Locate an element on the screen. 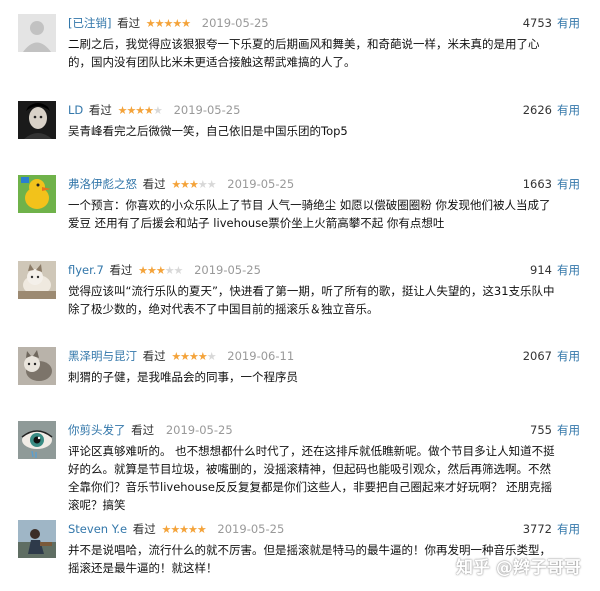 The height and width of the screenshot is (591, 600). vote-count: 4753 is located at coordinates (537, 23).